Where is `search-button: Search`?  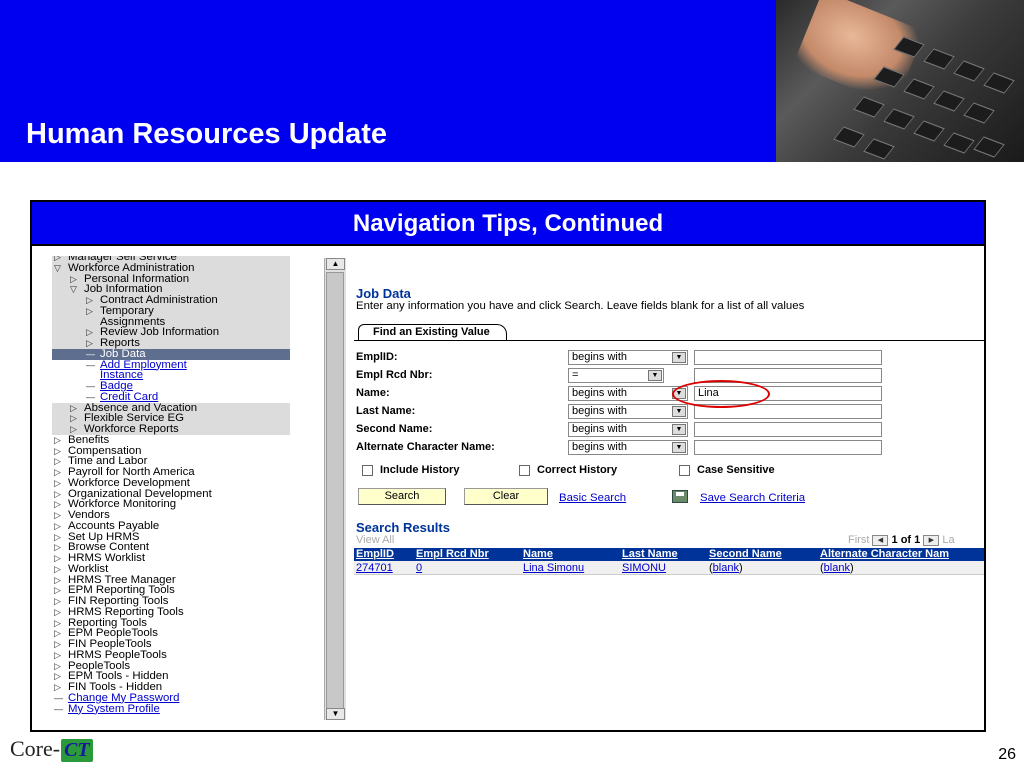
search-button: Search is located at coordinates (402, 496).